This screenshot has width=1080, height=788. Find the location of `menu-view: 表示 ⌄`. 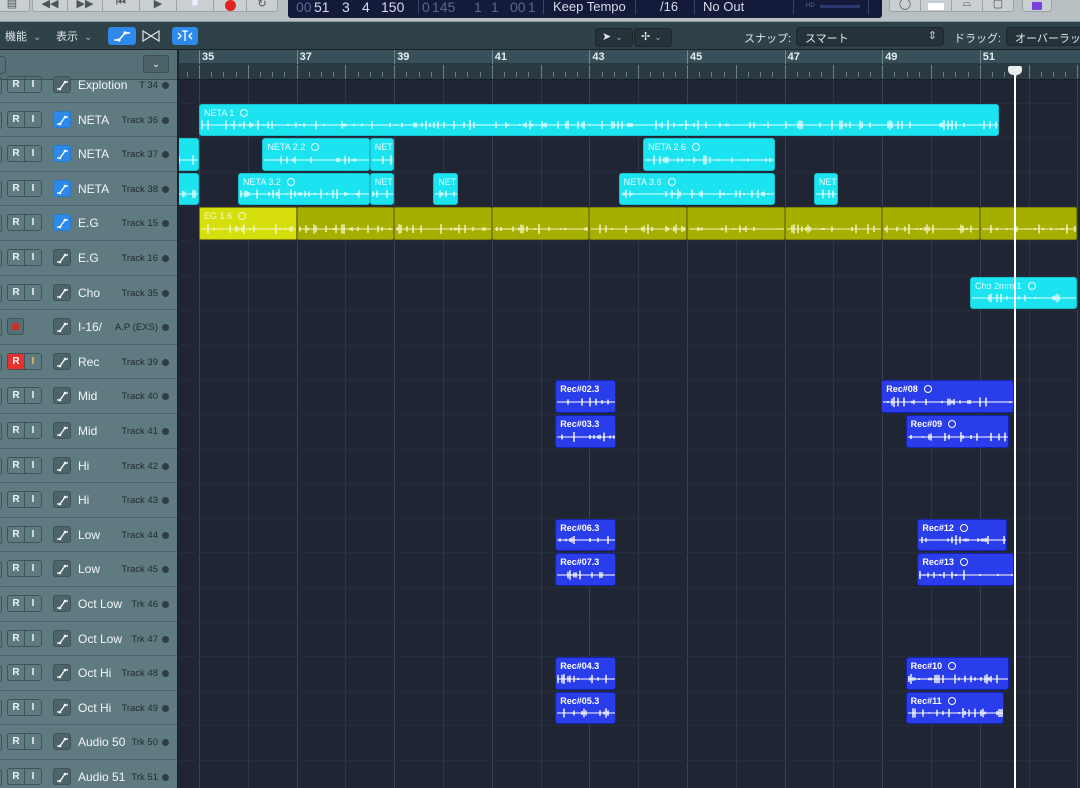

menu-view: 表示 ⌄ is located at coordinates (74, 36).